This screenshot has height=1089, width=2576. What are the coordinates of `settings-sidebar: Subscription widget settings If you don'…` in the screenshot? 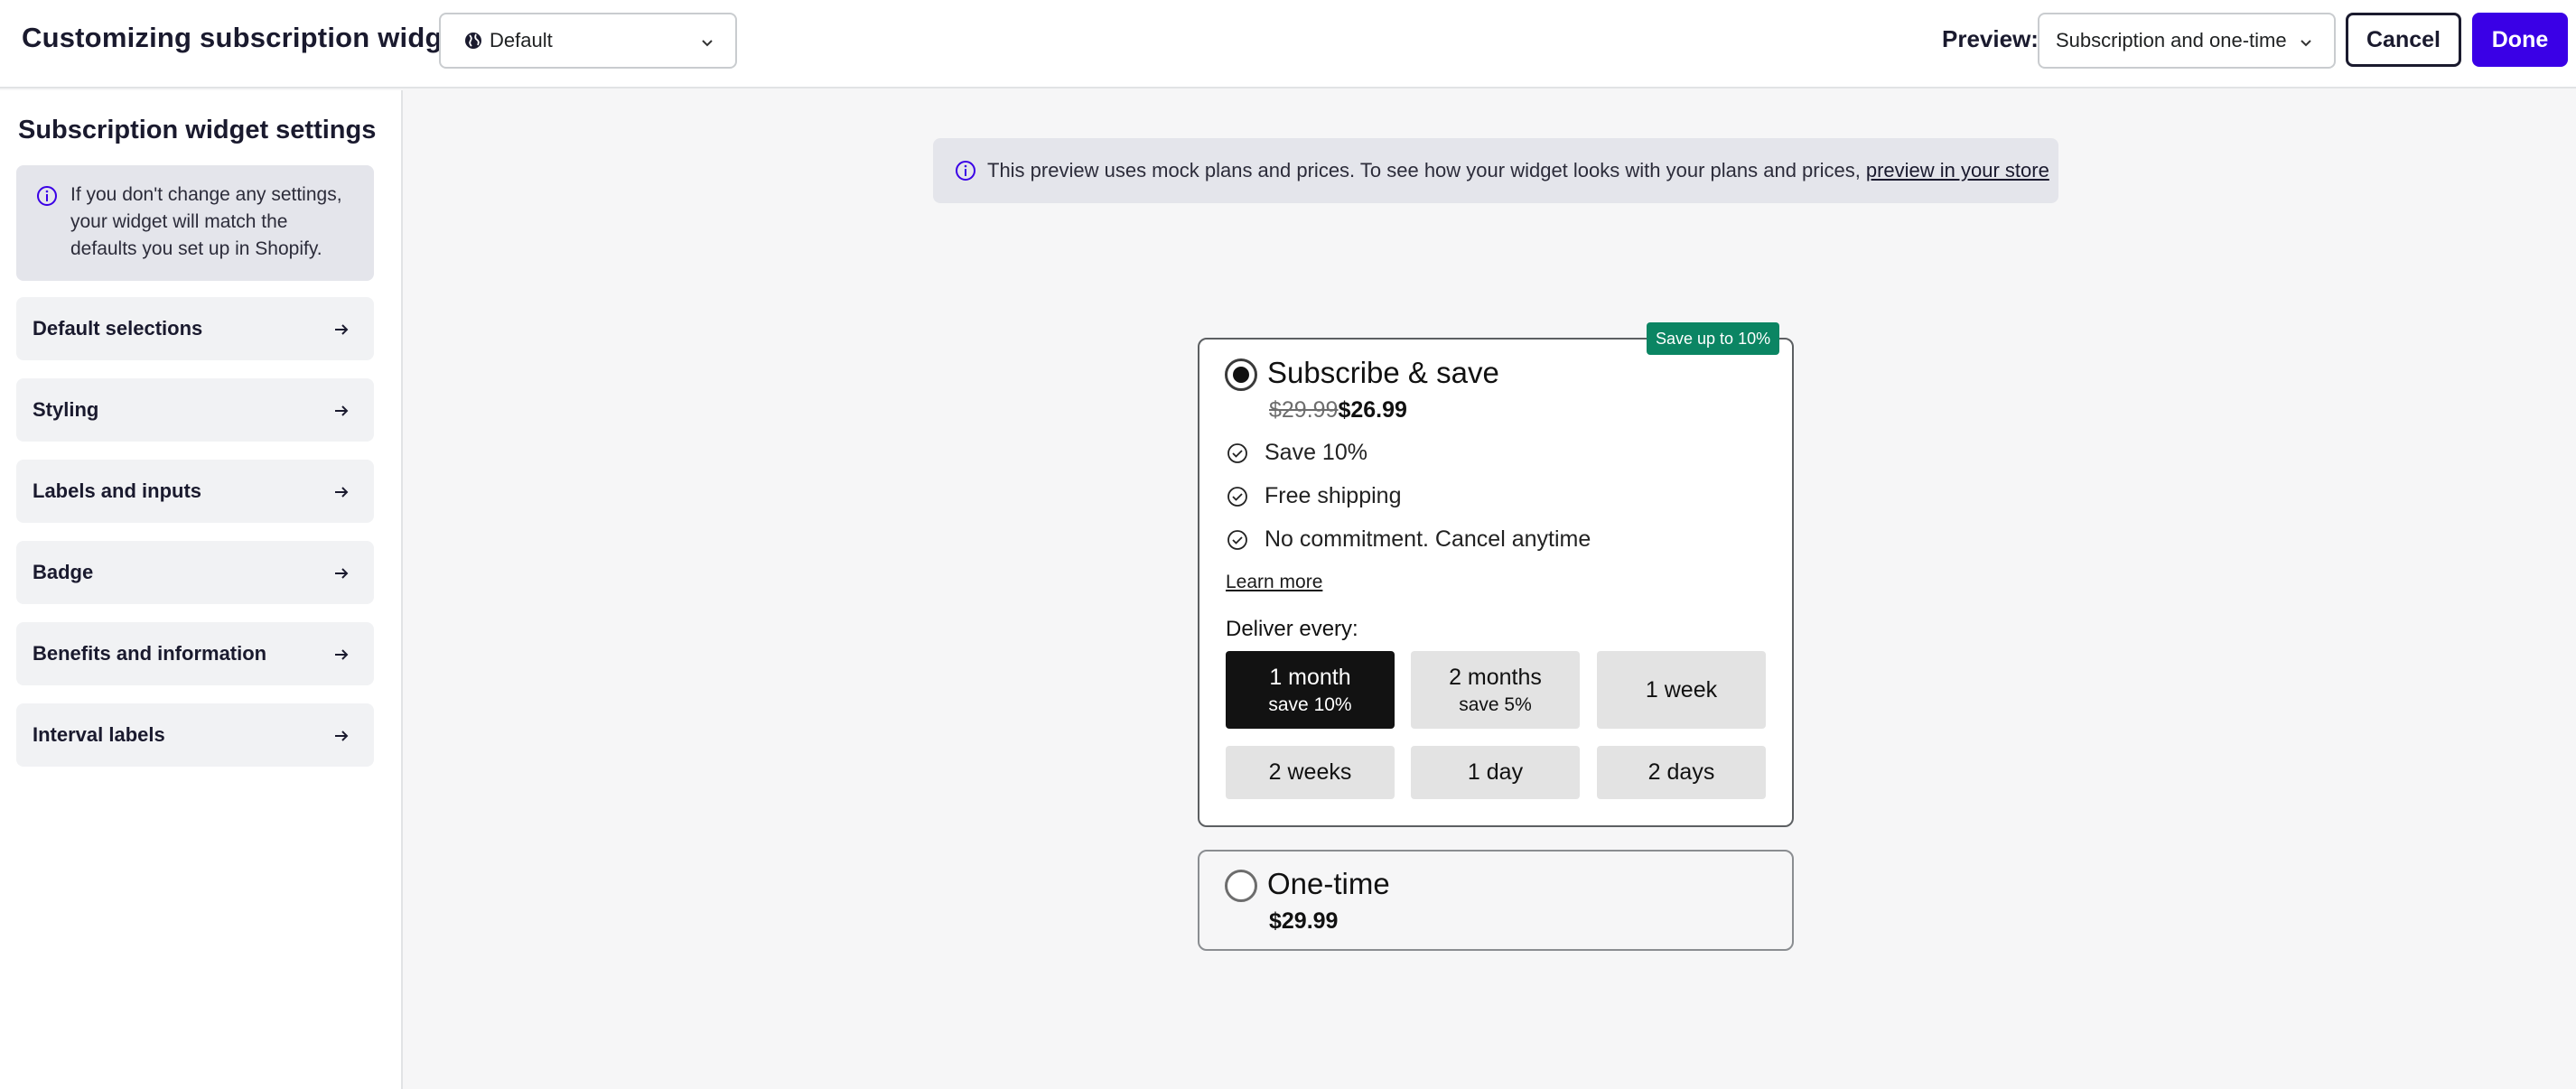 It's located at (201, 590).